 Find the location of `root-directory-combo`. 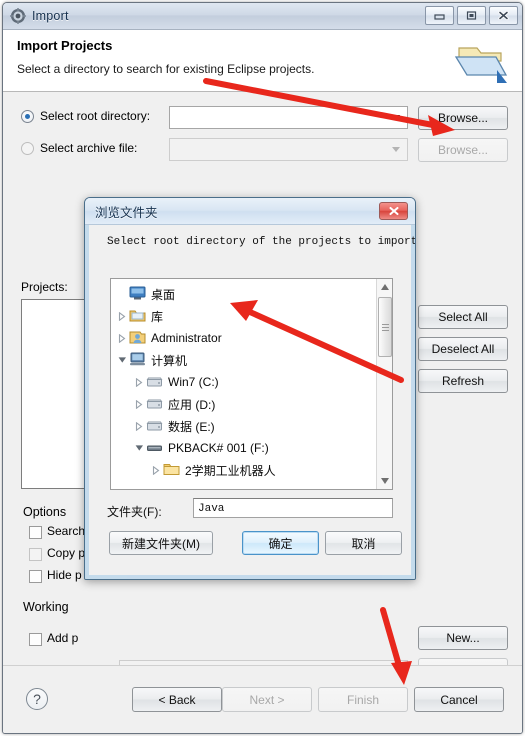

root-directory-combo is located at coordinates (288, 117).